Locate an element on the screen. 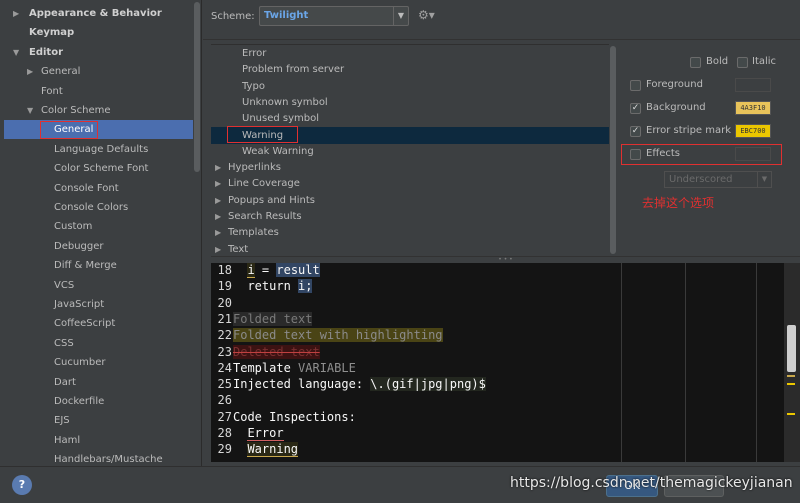  sidebar-item: CoffeeScript is located at coordinates (96, 323).